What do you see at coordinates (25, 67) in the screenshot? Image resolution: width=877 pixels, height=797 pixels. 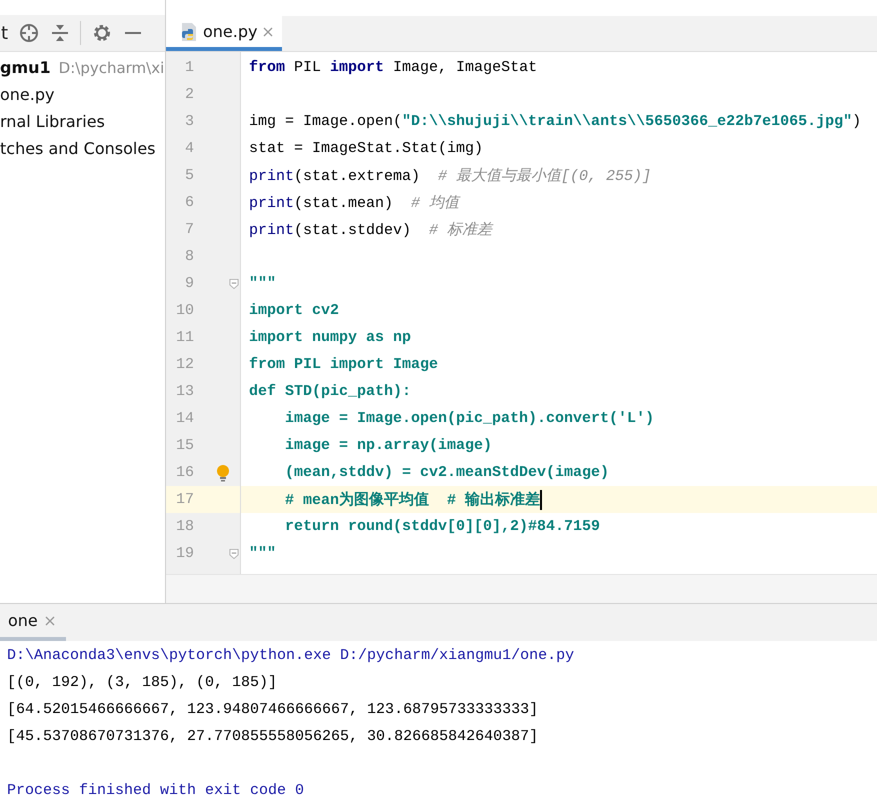 I see `tree-item: gmu1` at bounding box center [25, 67].